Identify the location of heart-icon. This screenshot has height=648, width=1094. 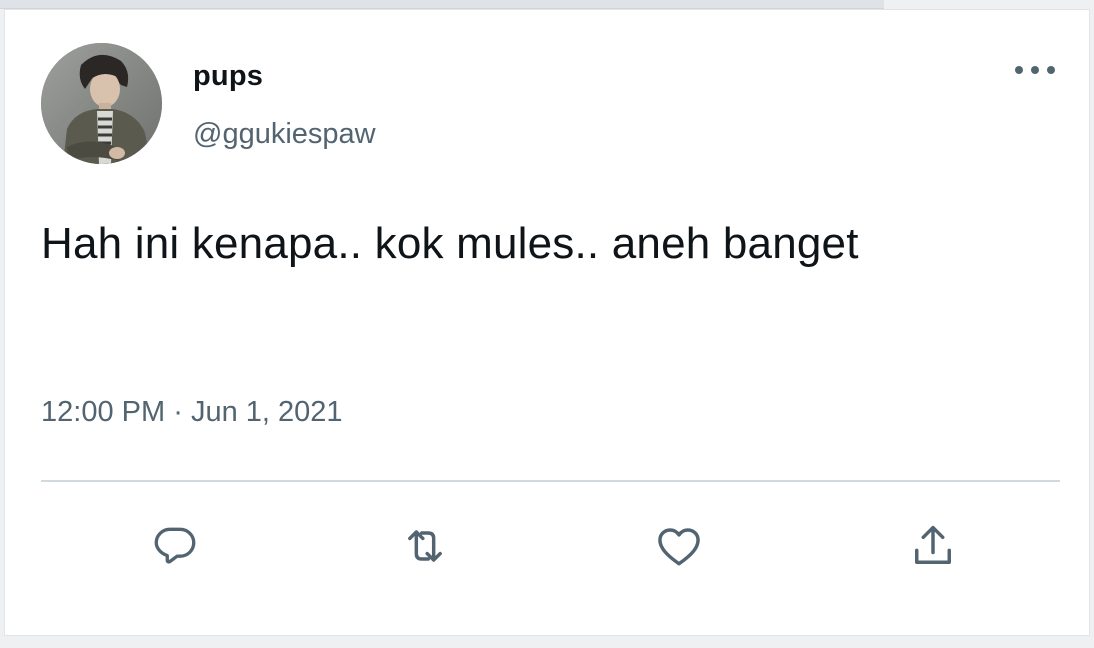
(679, 547).